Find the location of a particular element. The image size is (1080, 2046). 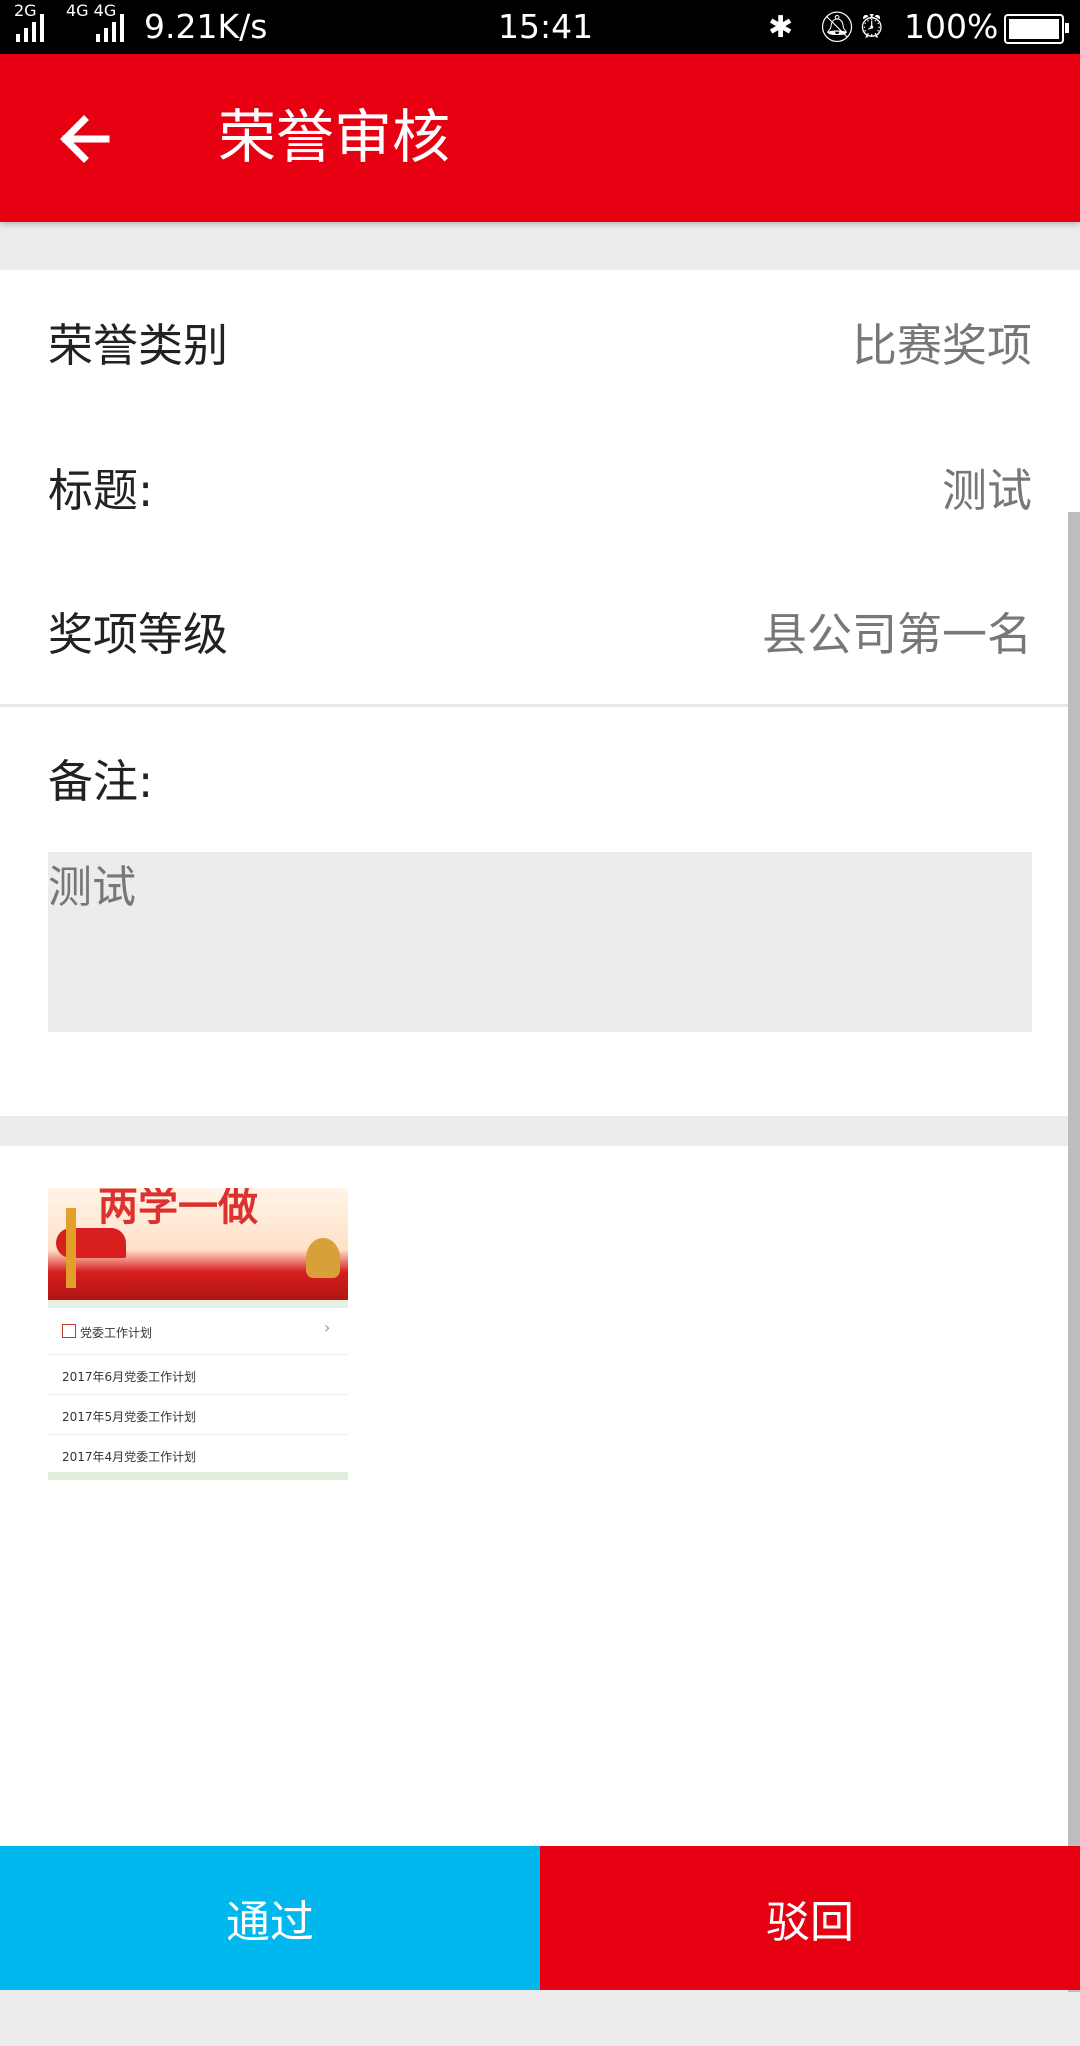

thumb-list-item: 2017年6月党委工作计划 is located at coordinates (198, 1374).